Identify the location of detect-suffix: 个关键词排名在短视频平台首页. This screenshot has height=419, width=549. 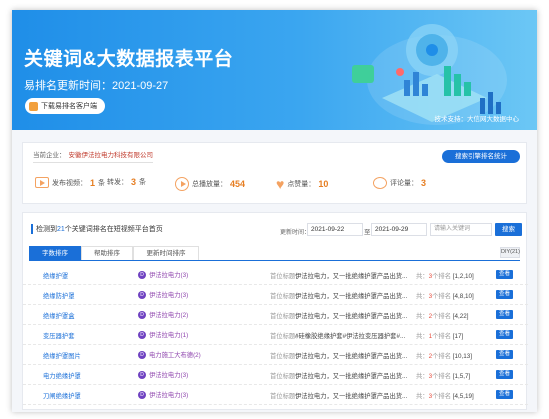
(113, 229).